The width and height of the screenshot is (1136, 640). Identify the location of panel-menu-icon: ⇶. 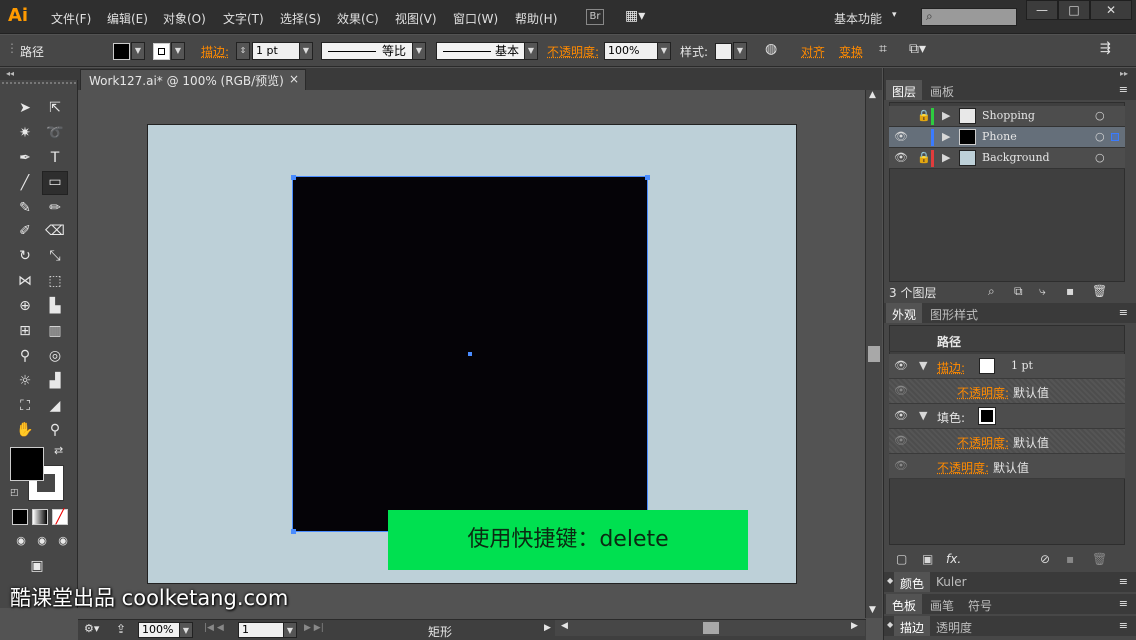
(1105, 48).